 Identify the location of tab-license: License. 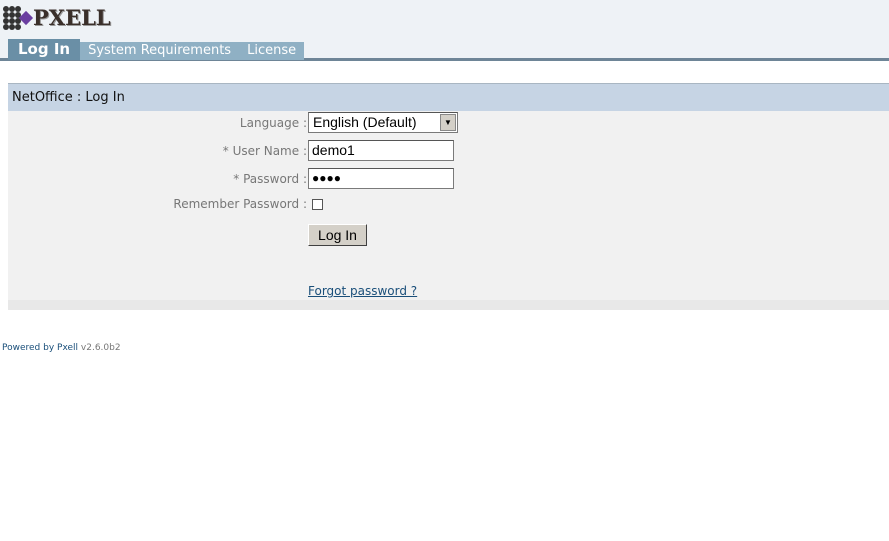
(272, 51).